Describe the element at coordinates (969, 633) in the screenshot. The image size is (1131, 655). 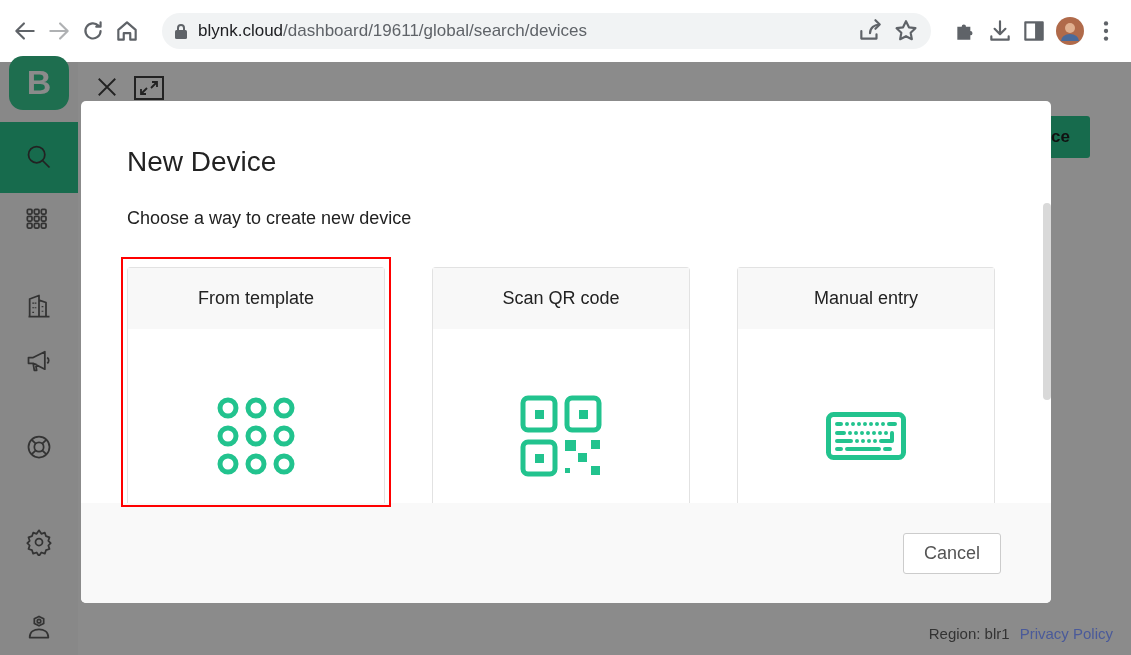
I see `region-label: Region: blr1` at that location.